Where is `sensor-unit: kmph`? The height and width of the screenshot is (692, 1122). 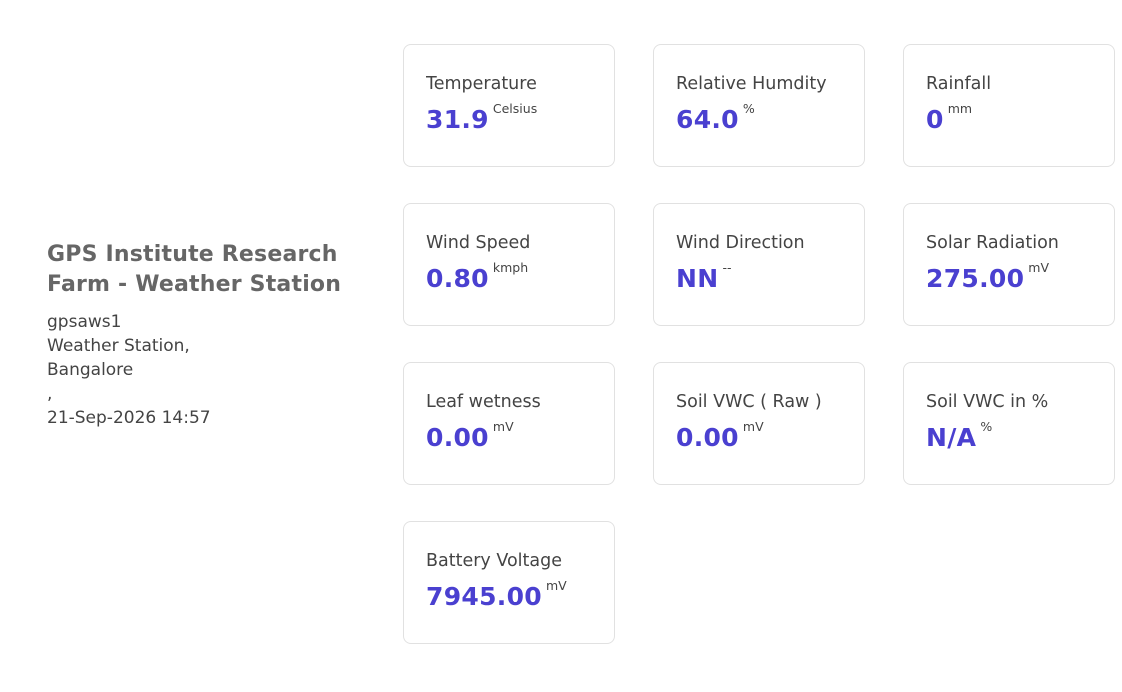 sensor-unit: kmph is located at coordinates (510, 267).